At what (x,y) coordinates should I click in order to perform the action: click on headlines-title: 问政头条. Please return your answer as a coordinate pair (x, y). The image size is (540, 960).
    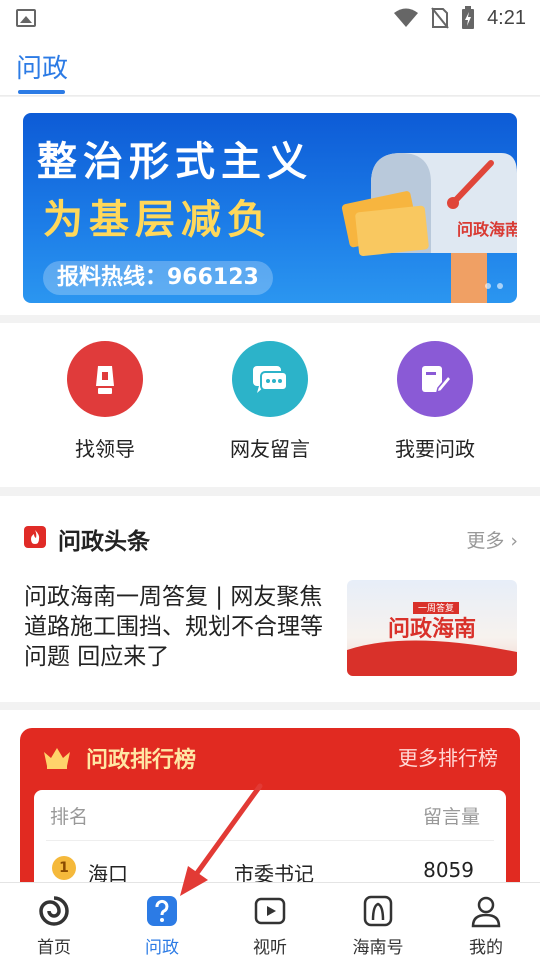
    Looking at the image, I should click on (104, 542).